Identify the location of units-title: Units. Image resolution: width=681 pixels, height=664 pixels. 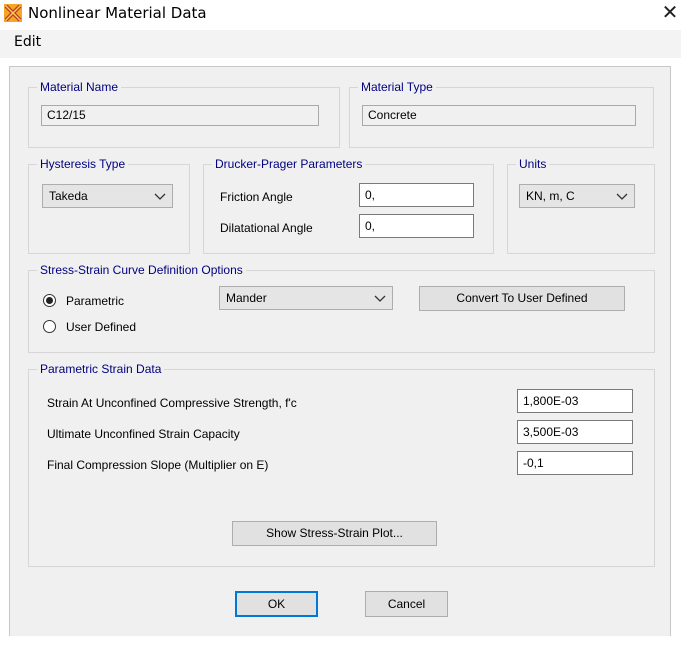
(533, 164).